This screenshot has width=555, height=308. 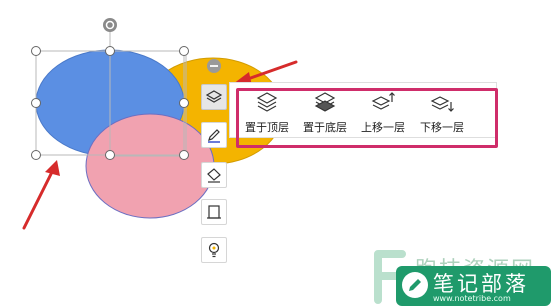 I want to click on bring-to-front-item: 置于顶层, so click(x=267, y=116).